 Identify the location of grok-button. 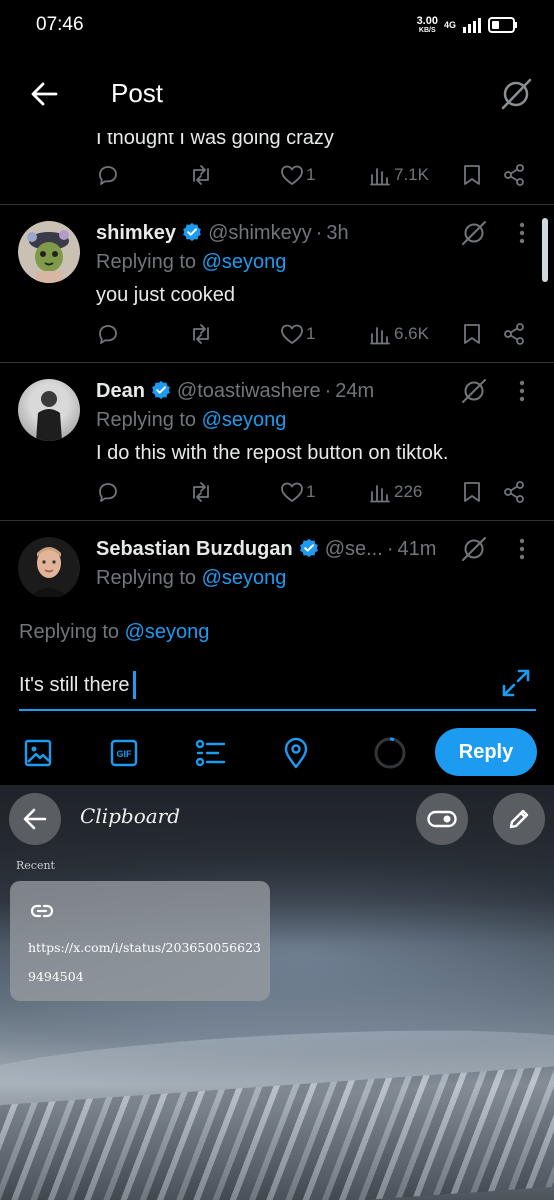
(516, 94).